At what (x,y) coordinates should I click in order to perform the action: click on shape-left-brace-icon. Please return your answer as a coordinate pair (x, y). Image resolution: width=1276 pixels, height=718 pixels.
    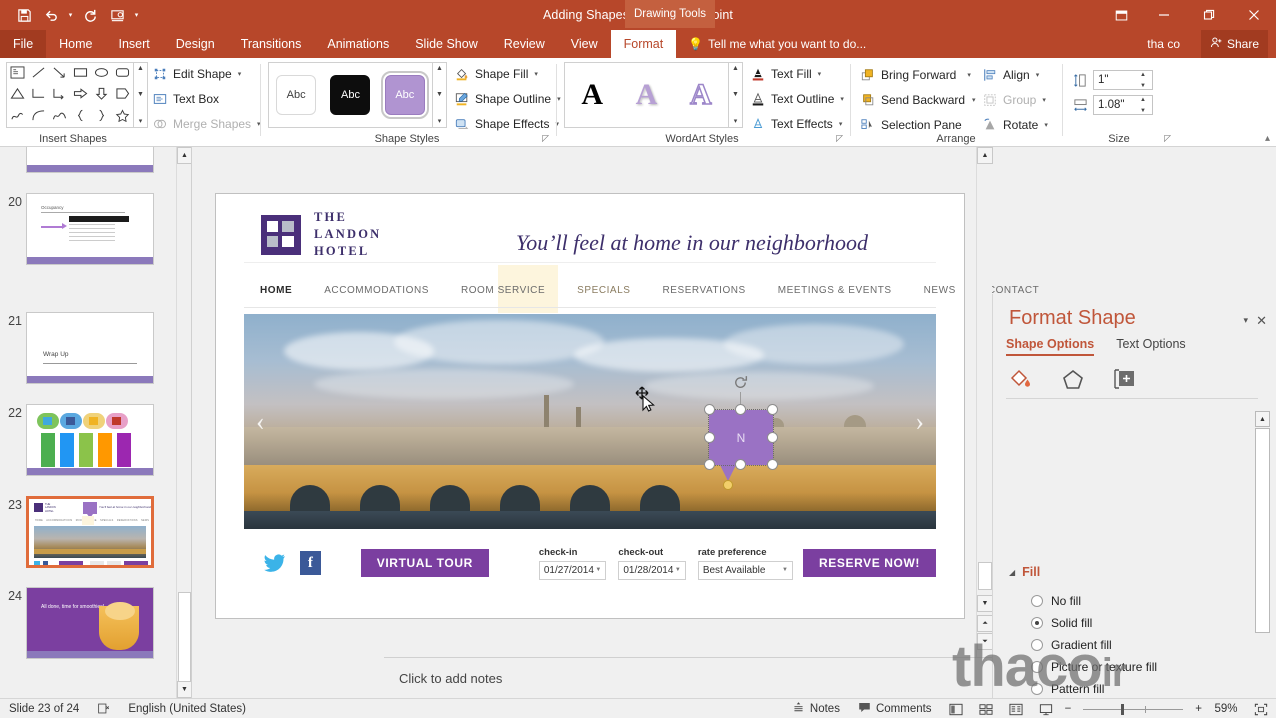
    Looking at the image, I should click on (80, 116).